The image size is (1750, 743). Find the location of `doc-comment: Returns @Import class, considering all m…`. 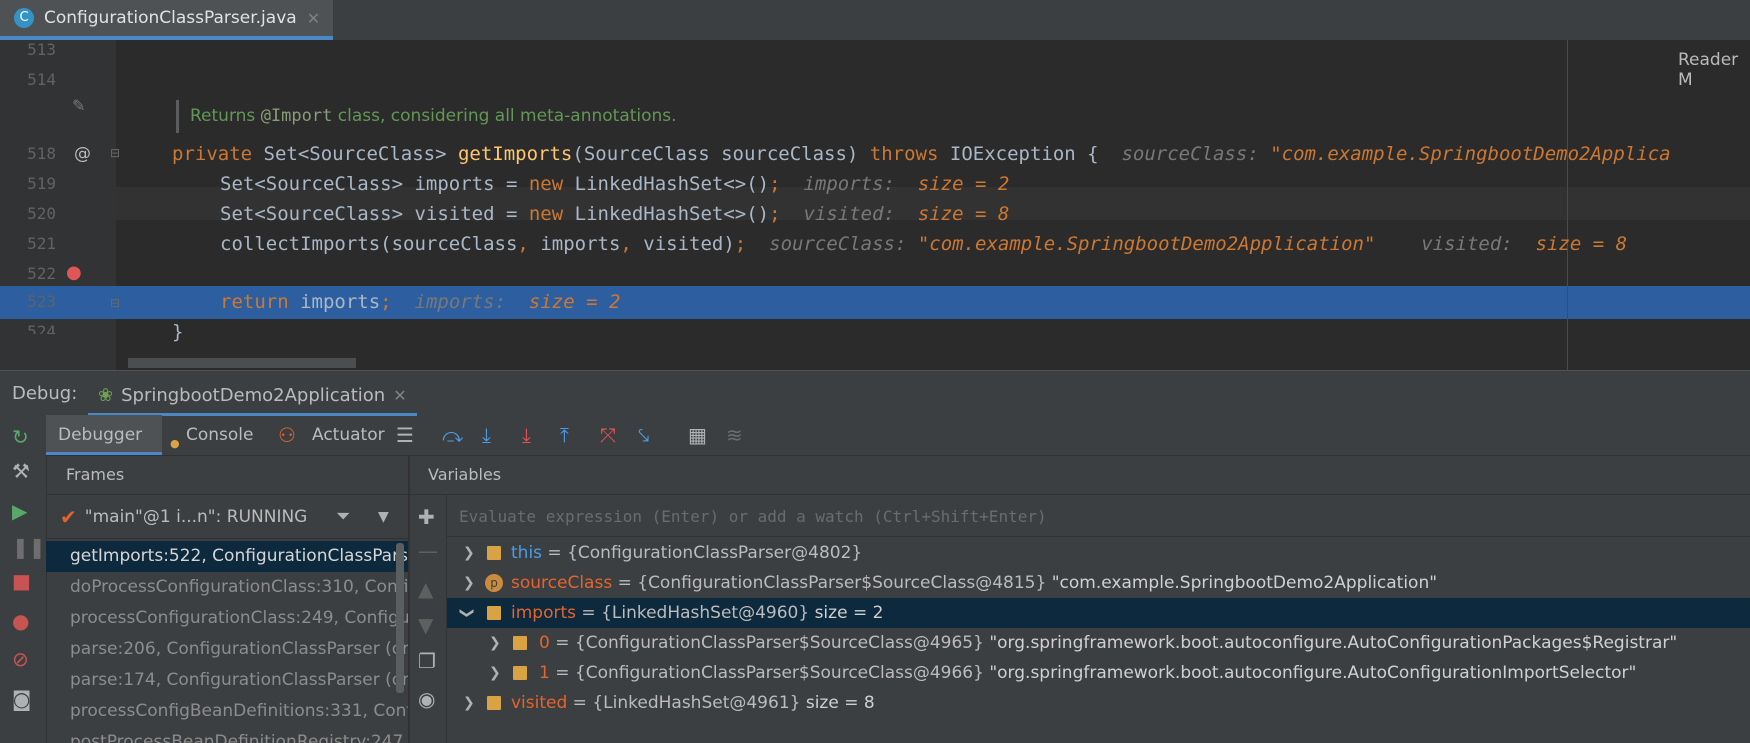

doc-comment: Returns @Import class, considering all m… is located at coordinates (433, 116).